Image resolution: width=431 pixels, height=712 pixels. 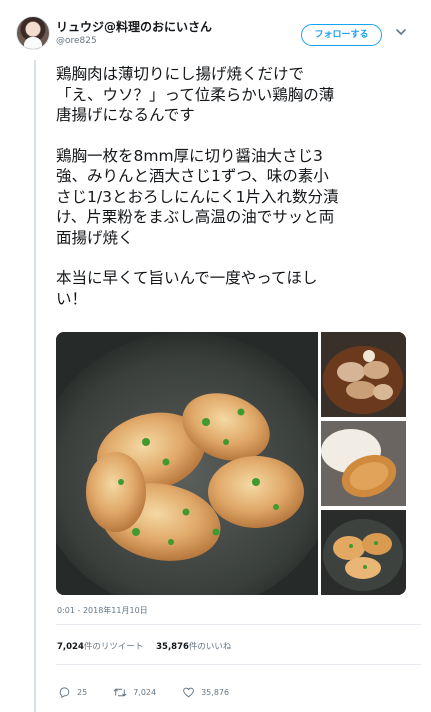 What do you see at coordinates (72, 692) in the screenshot?
I see `reply-button: 25` at bounding box center [72, 692].